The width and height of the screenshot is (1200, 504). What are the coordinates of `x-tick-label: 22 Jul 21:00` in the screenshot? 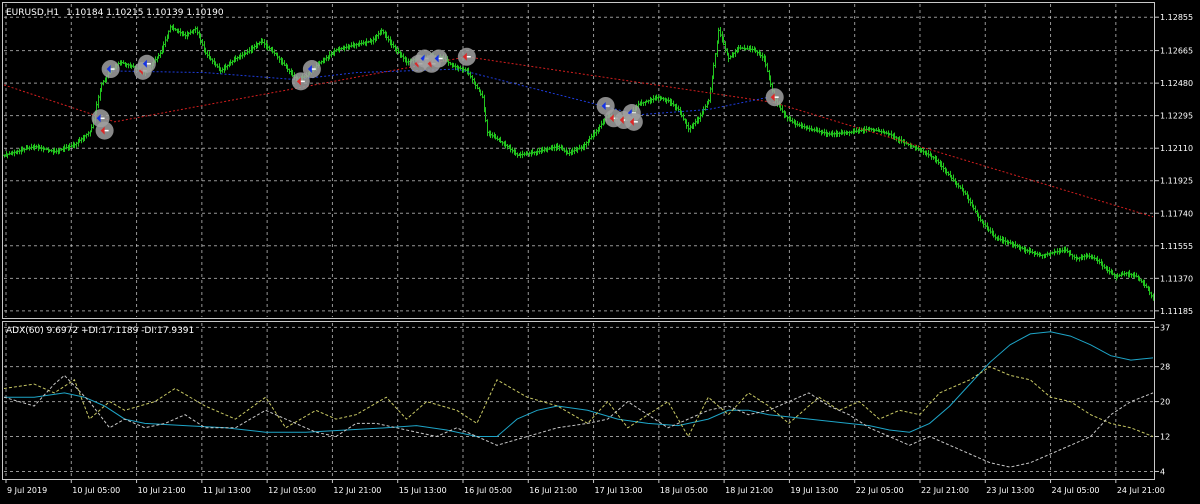 It's located at (945, 490).